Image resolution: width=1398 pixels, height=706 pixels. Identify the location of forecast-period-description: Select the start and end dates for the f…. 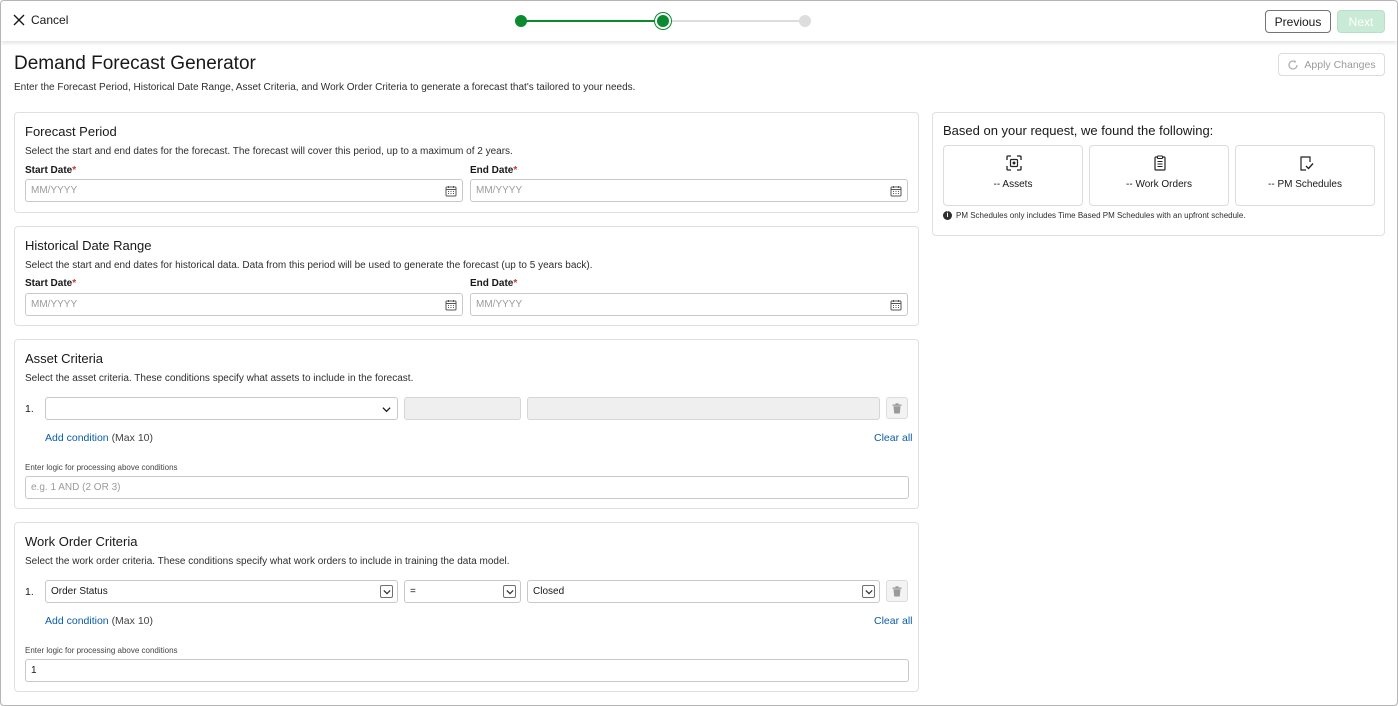
(269, 151).